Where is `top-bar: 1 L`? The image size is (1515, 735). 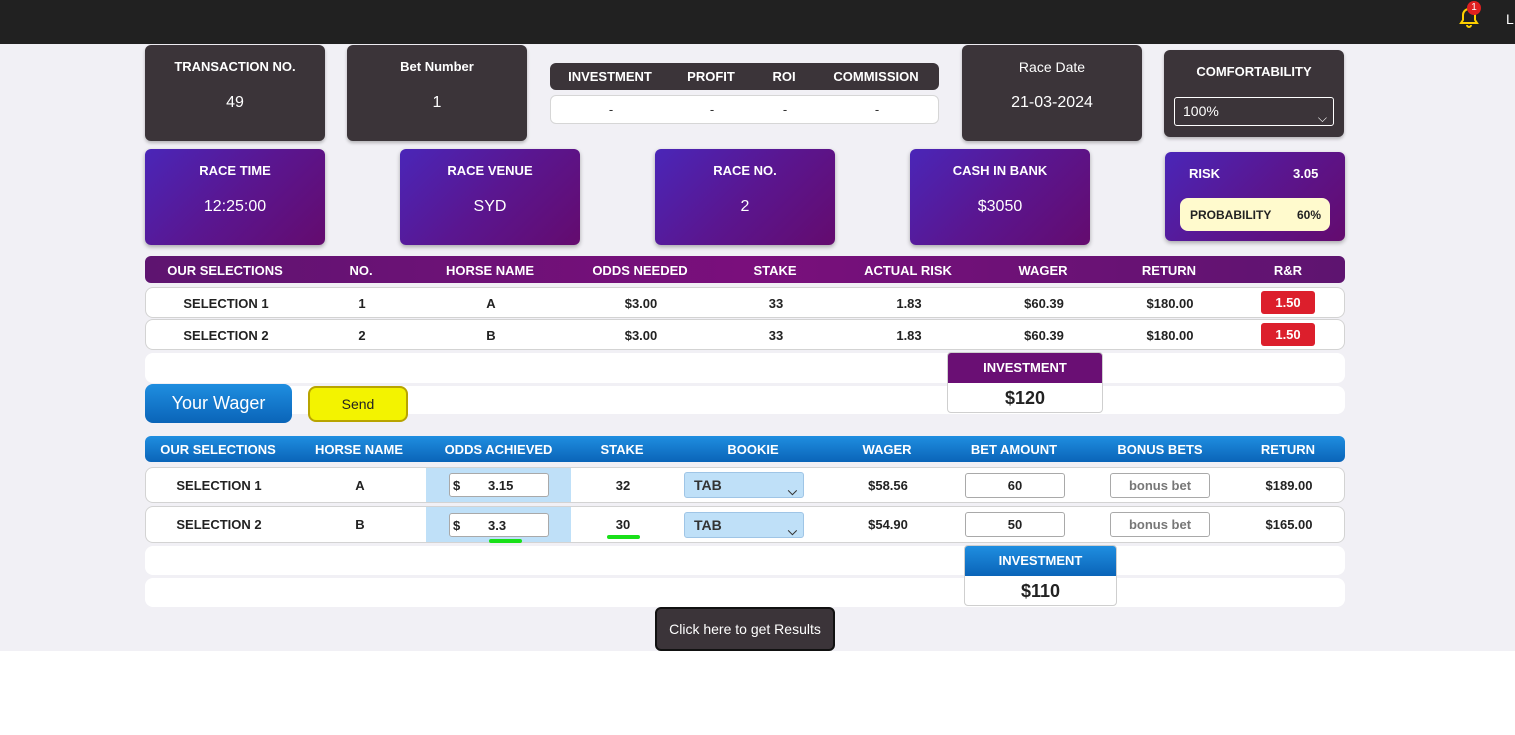
top-bar: 1 L is located at coordinates (757, 22).